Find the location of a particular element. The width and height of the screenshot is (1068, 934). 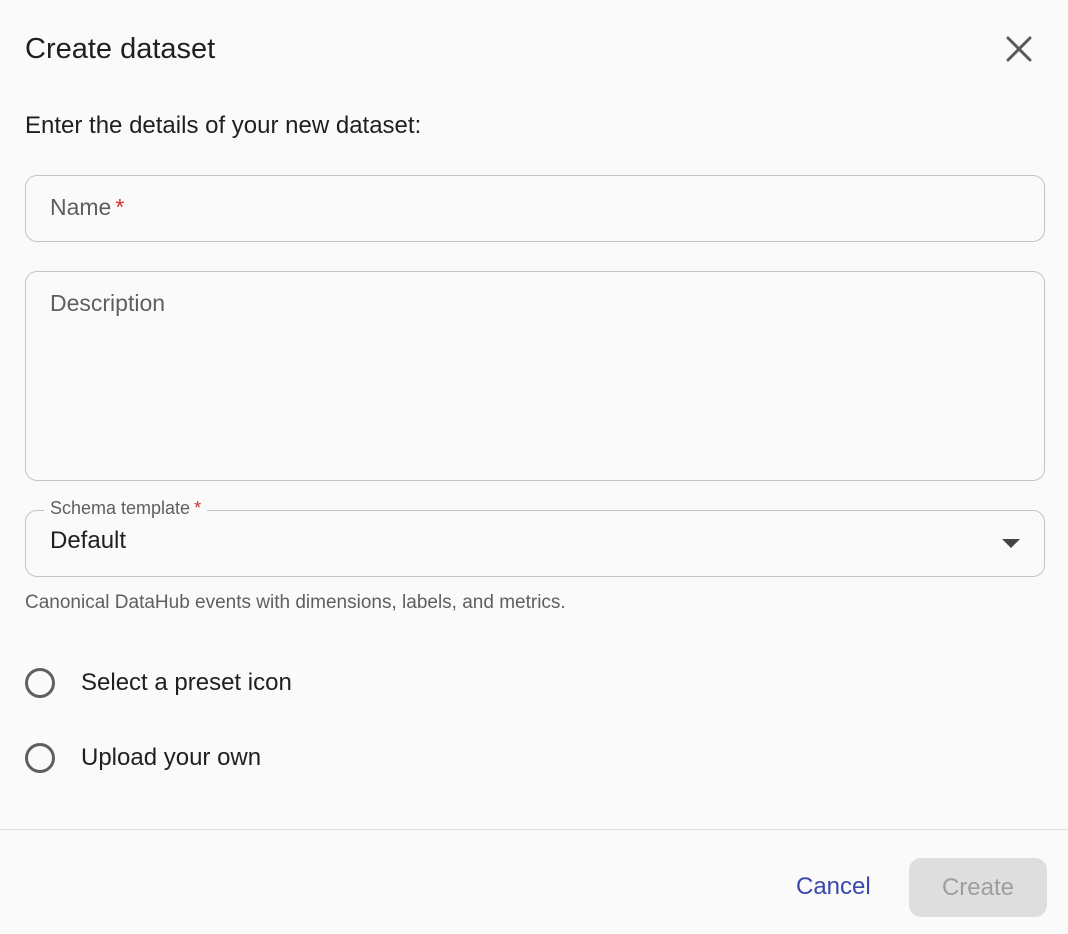

schema-template-value: Default is located at coordinates (88, 540).